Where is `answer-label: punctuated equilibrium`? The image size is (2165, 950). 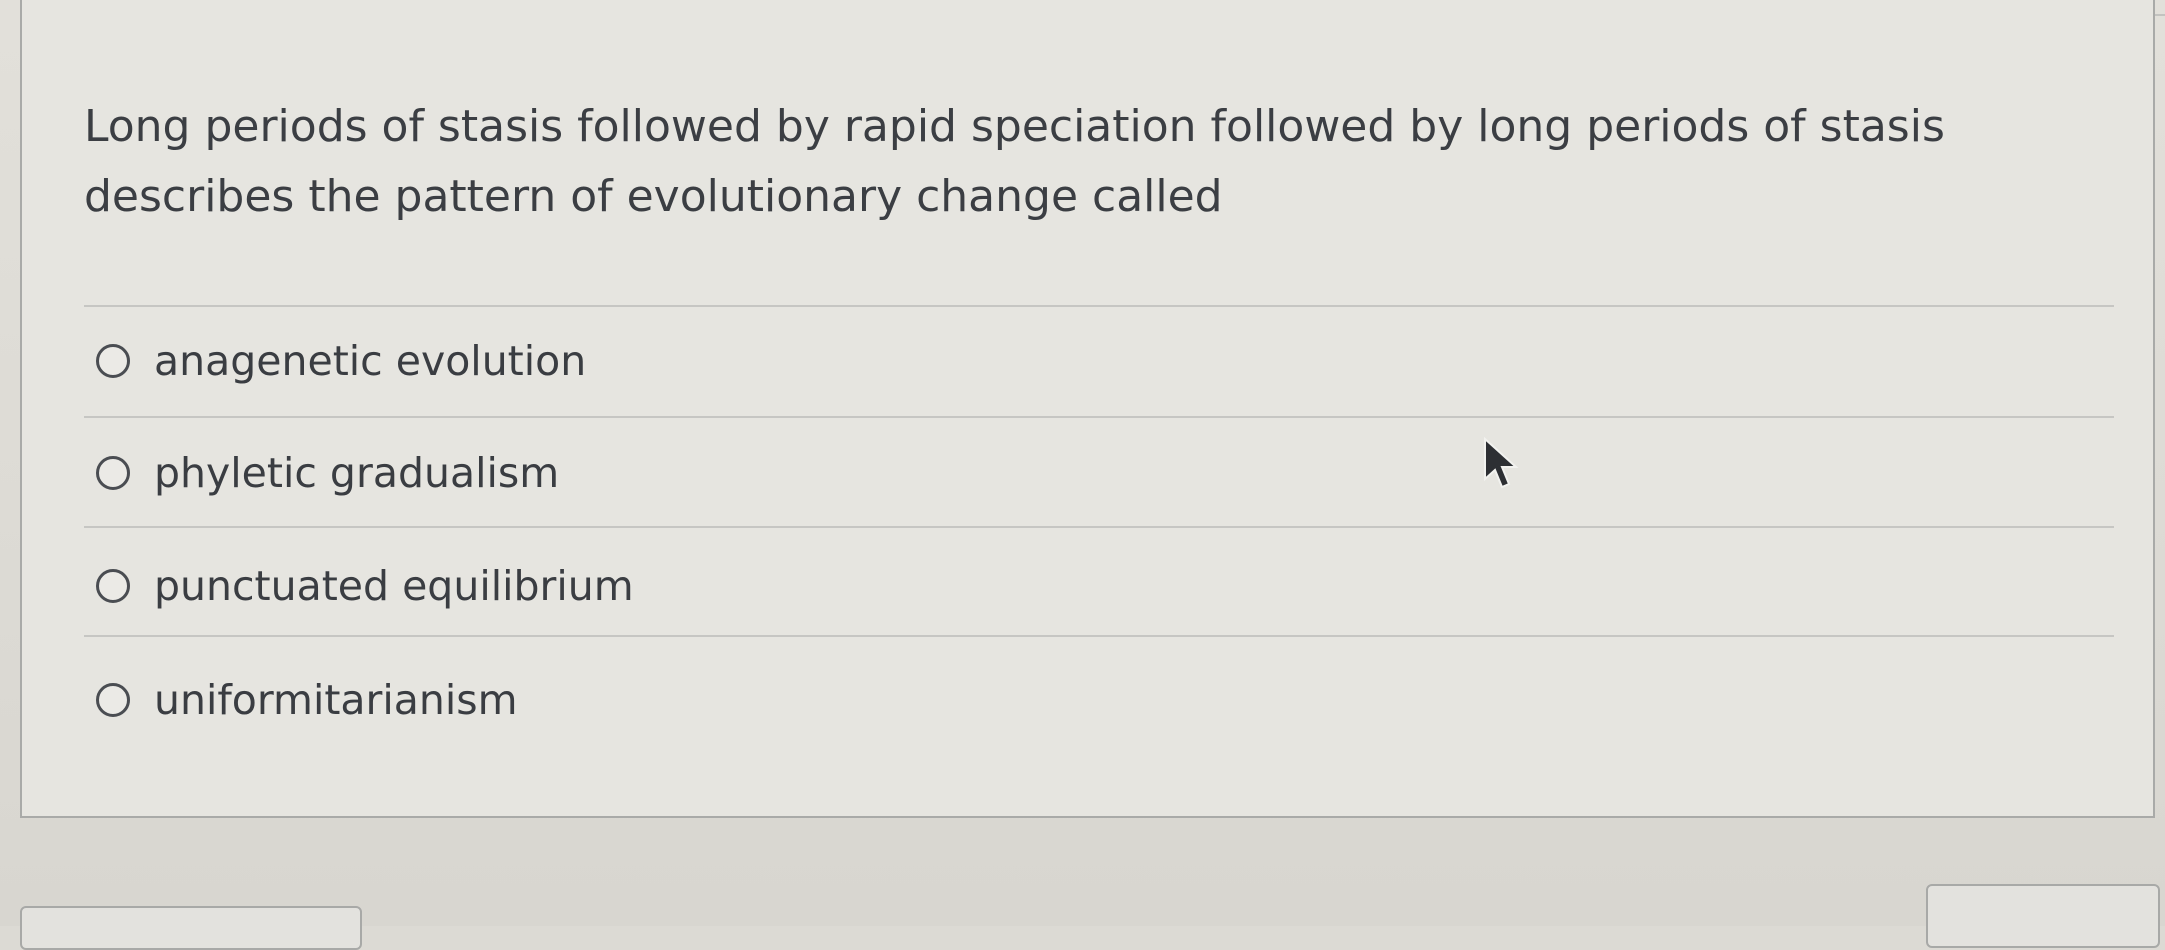 answer-label: punctuated equilibrium is located at coordinates (394, 586).